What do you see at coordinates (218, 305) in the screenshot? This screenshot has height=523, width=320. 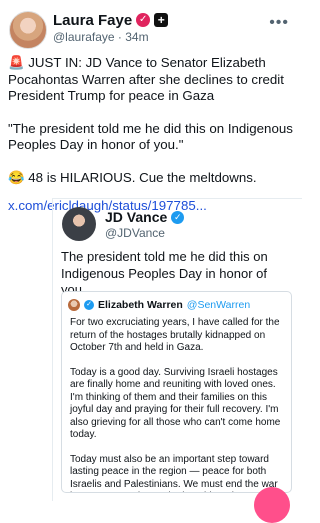 I see `nested-author-handle: @SenWarren` at bounding box center [218, 305].